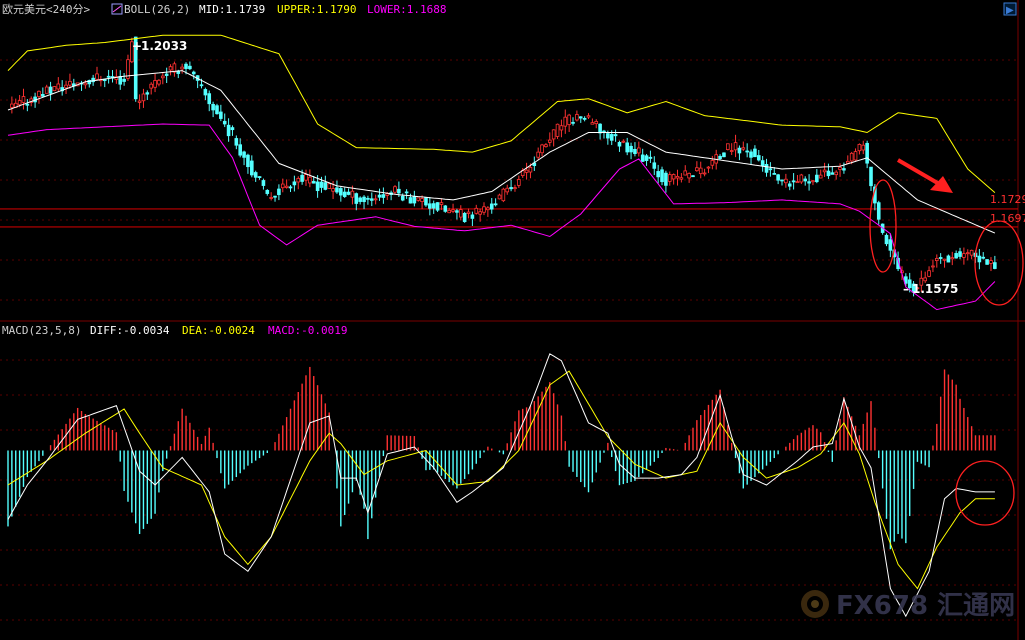  I want to click on boll-upper-value: UPPER:1.1790, so click(316, 9).